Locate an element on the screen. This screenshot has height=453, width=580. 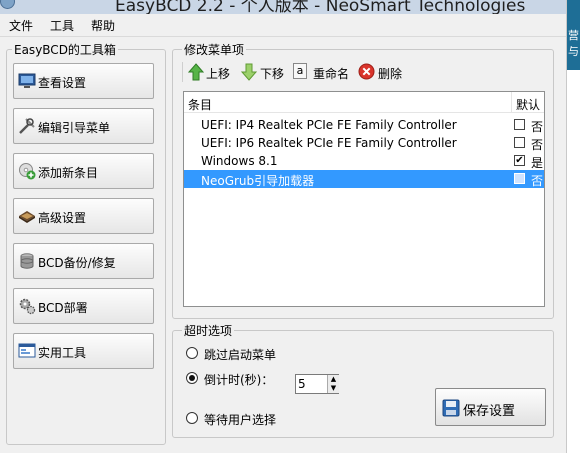
edit-menu-title: 修改菜单项 is located at coordinates (214, 49).